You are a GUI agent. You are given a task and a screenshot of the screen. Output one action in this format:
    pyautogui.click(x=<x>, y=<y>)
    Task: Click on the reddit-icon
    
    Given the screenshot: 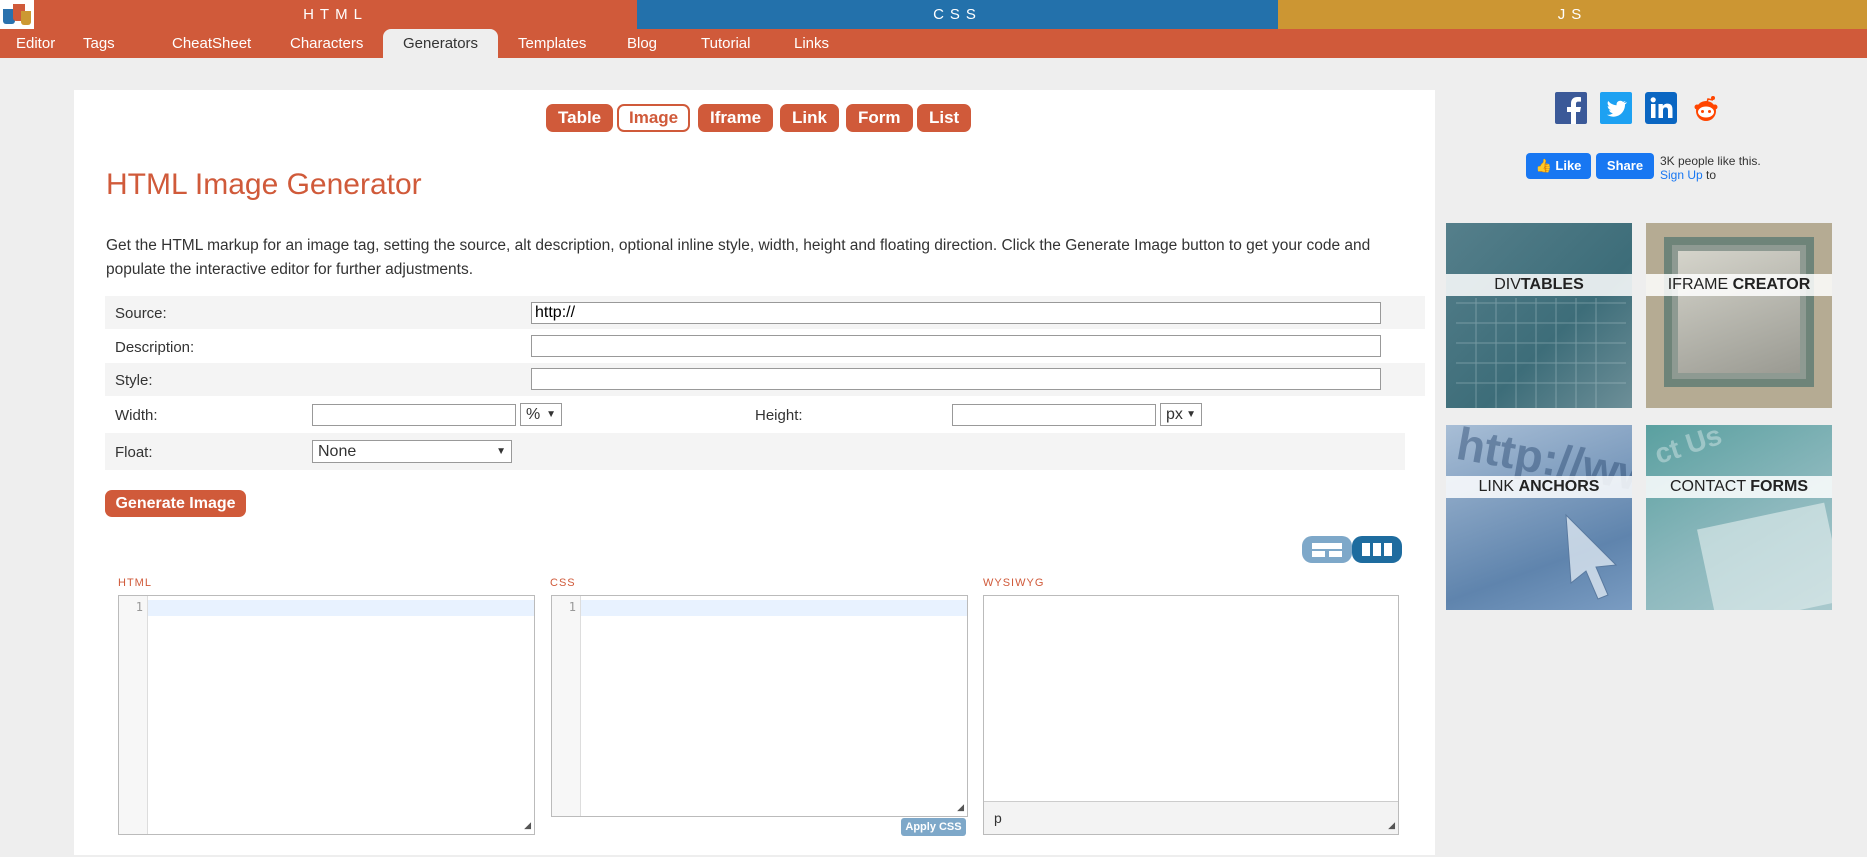 What is the action you would take?
    pyautogui.click(x=1706, y=108)
    